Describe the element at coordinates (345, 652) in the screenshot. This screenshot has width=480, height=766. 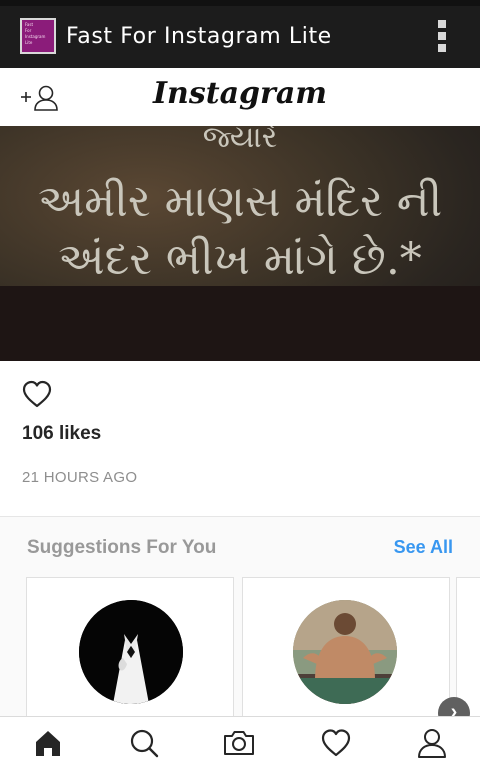
I see `person-photo-avatar` at that location.